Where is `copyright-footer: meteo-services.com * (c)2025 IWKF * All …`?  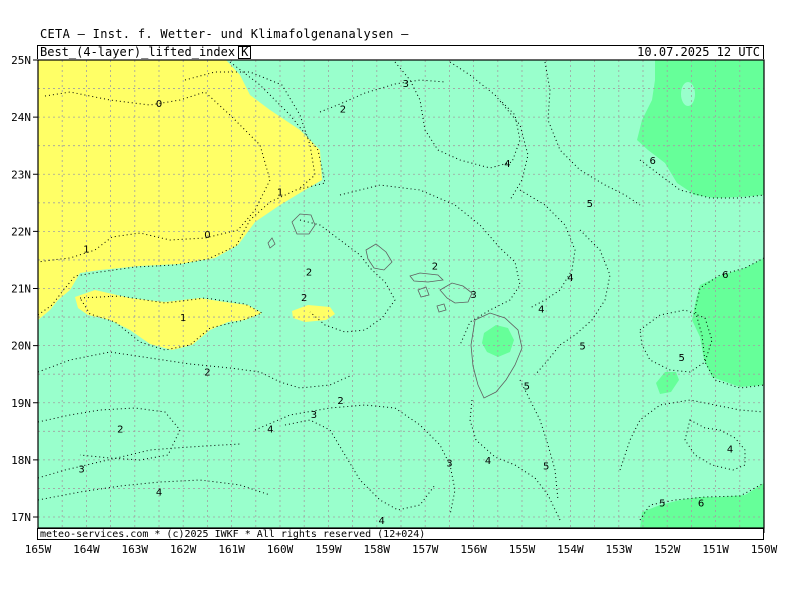
copyright-footer: meteo-services.com * (c)2025 IWKF * All … is located at coordinates (400, 534).